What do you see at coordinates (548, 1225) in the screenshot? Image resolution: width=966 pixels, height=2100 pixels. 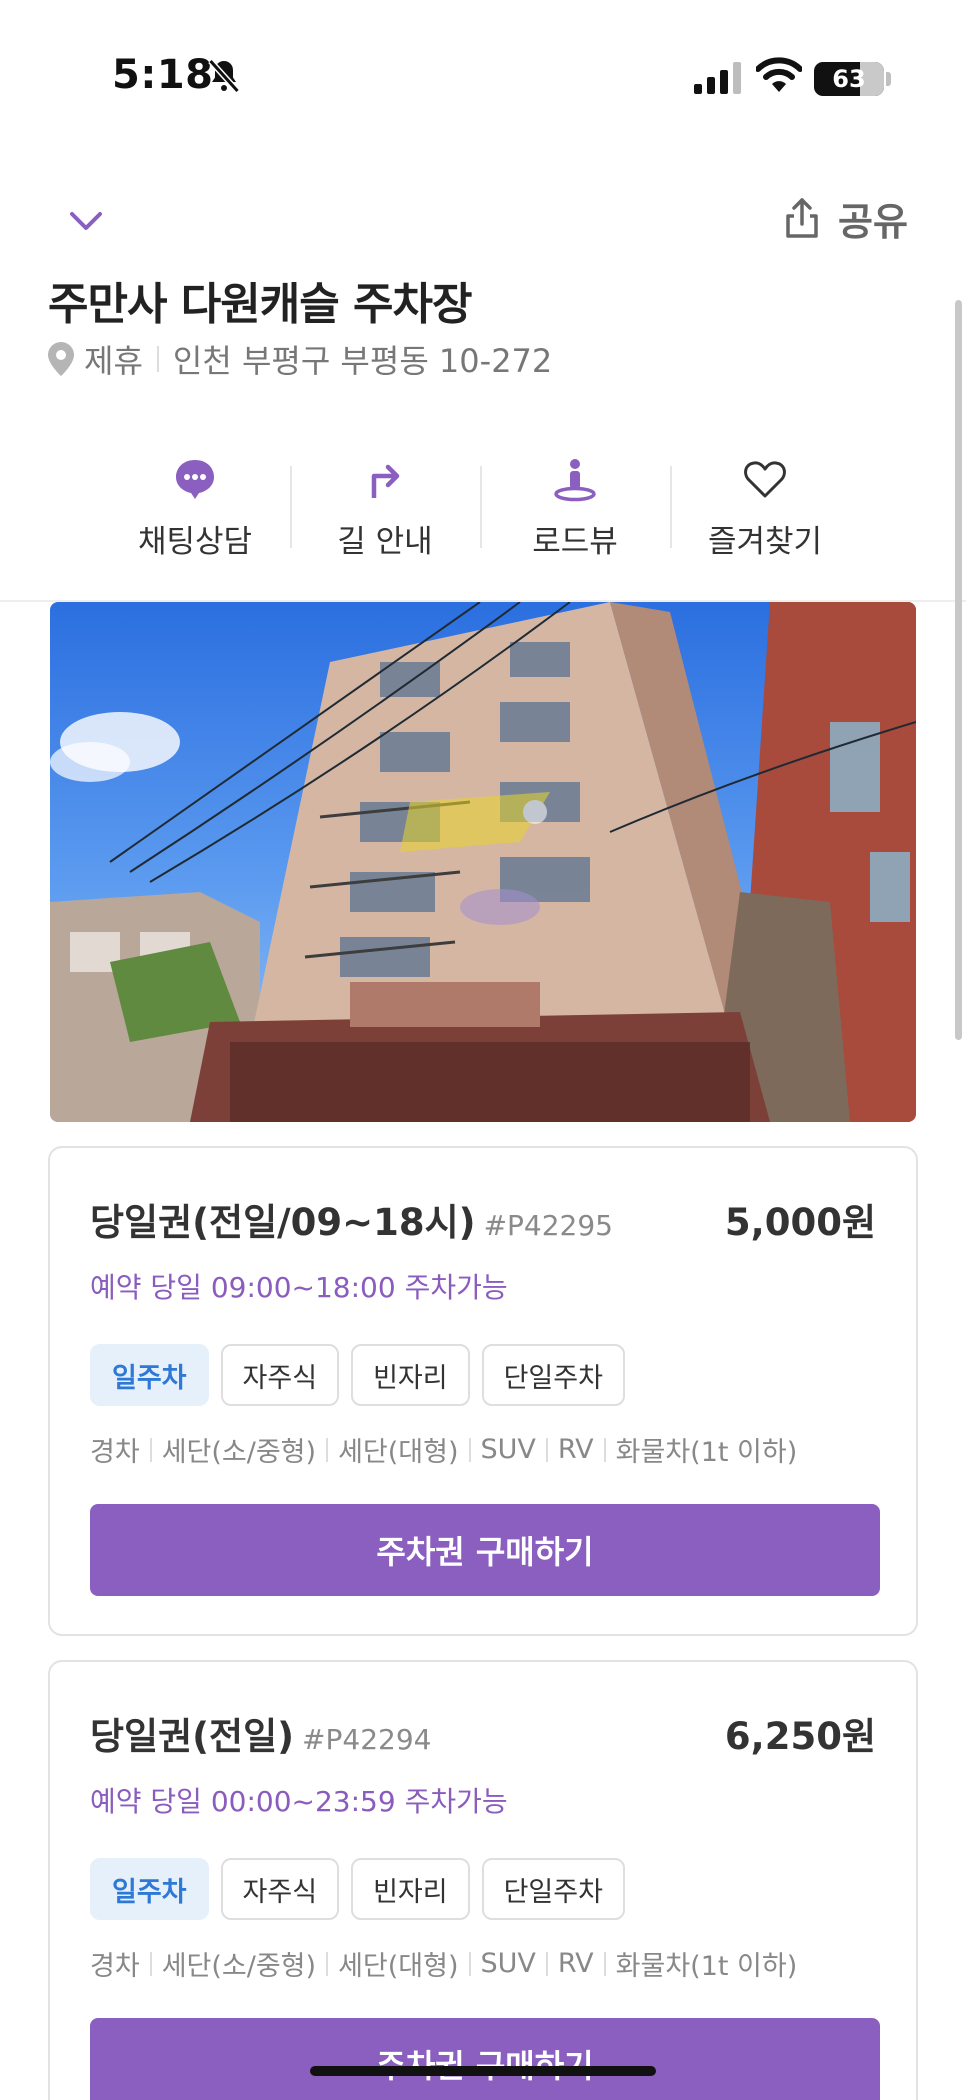 I see `ticket-code: #P42295` at bounding box center [548, 1225].